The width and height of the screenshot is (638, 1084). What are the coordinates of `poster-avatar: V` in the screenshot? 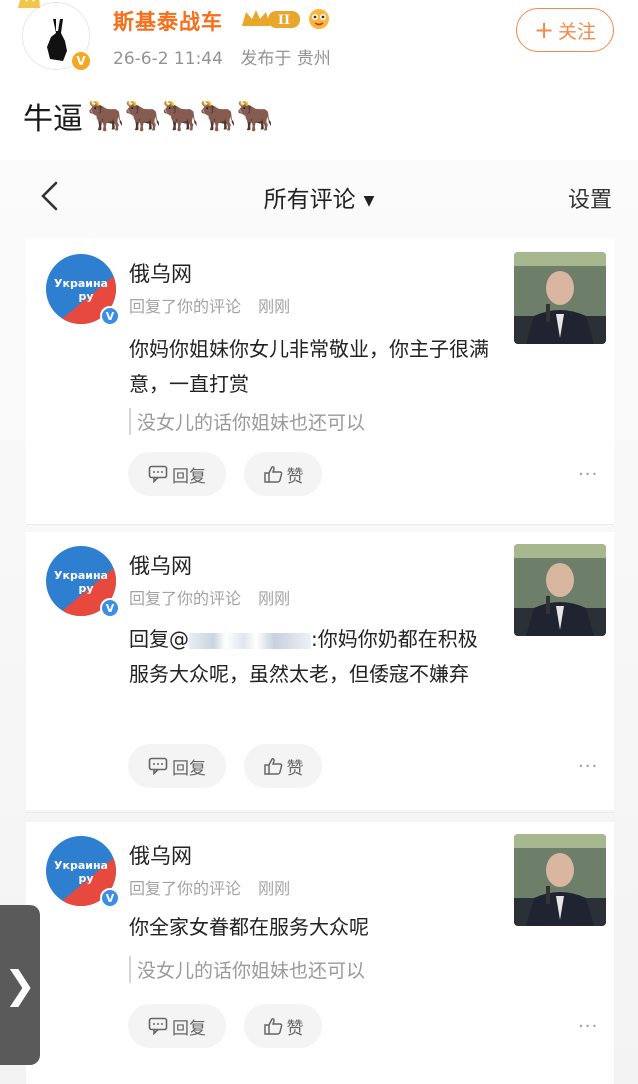 It's located at (55, 36).